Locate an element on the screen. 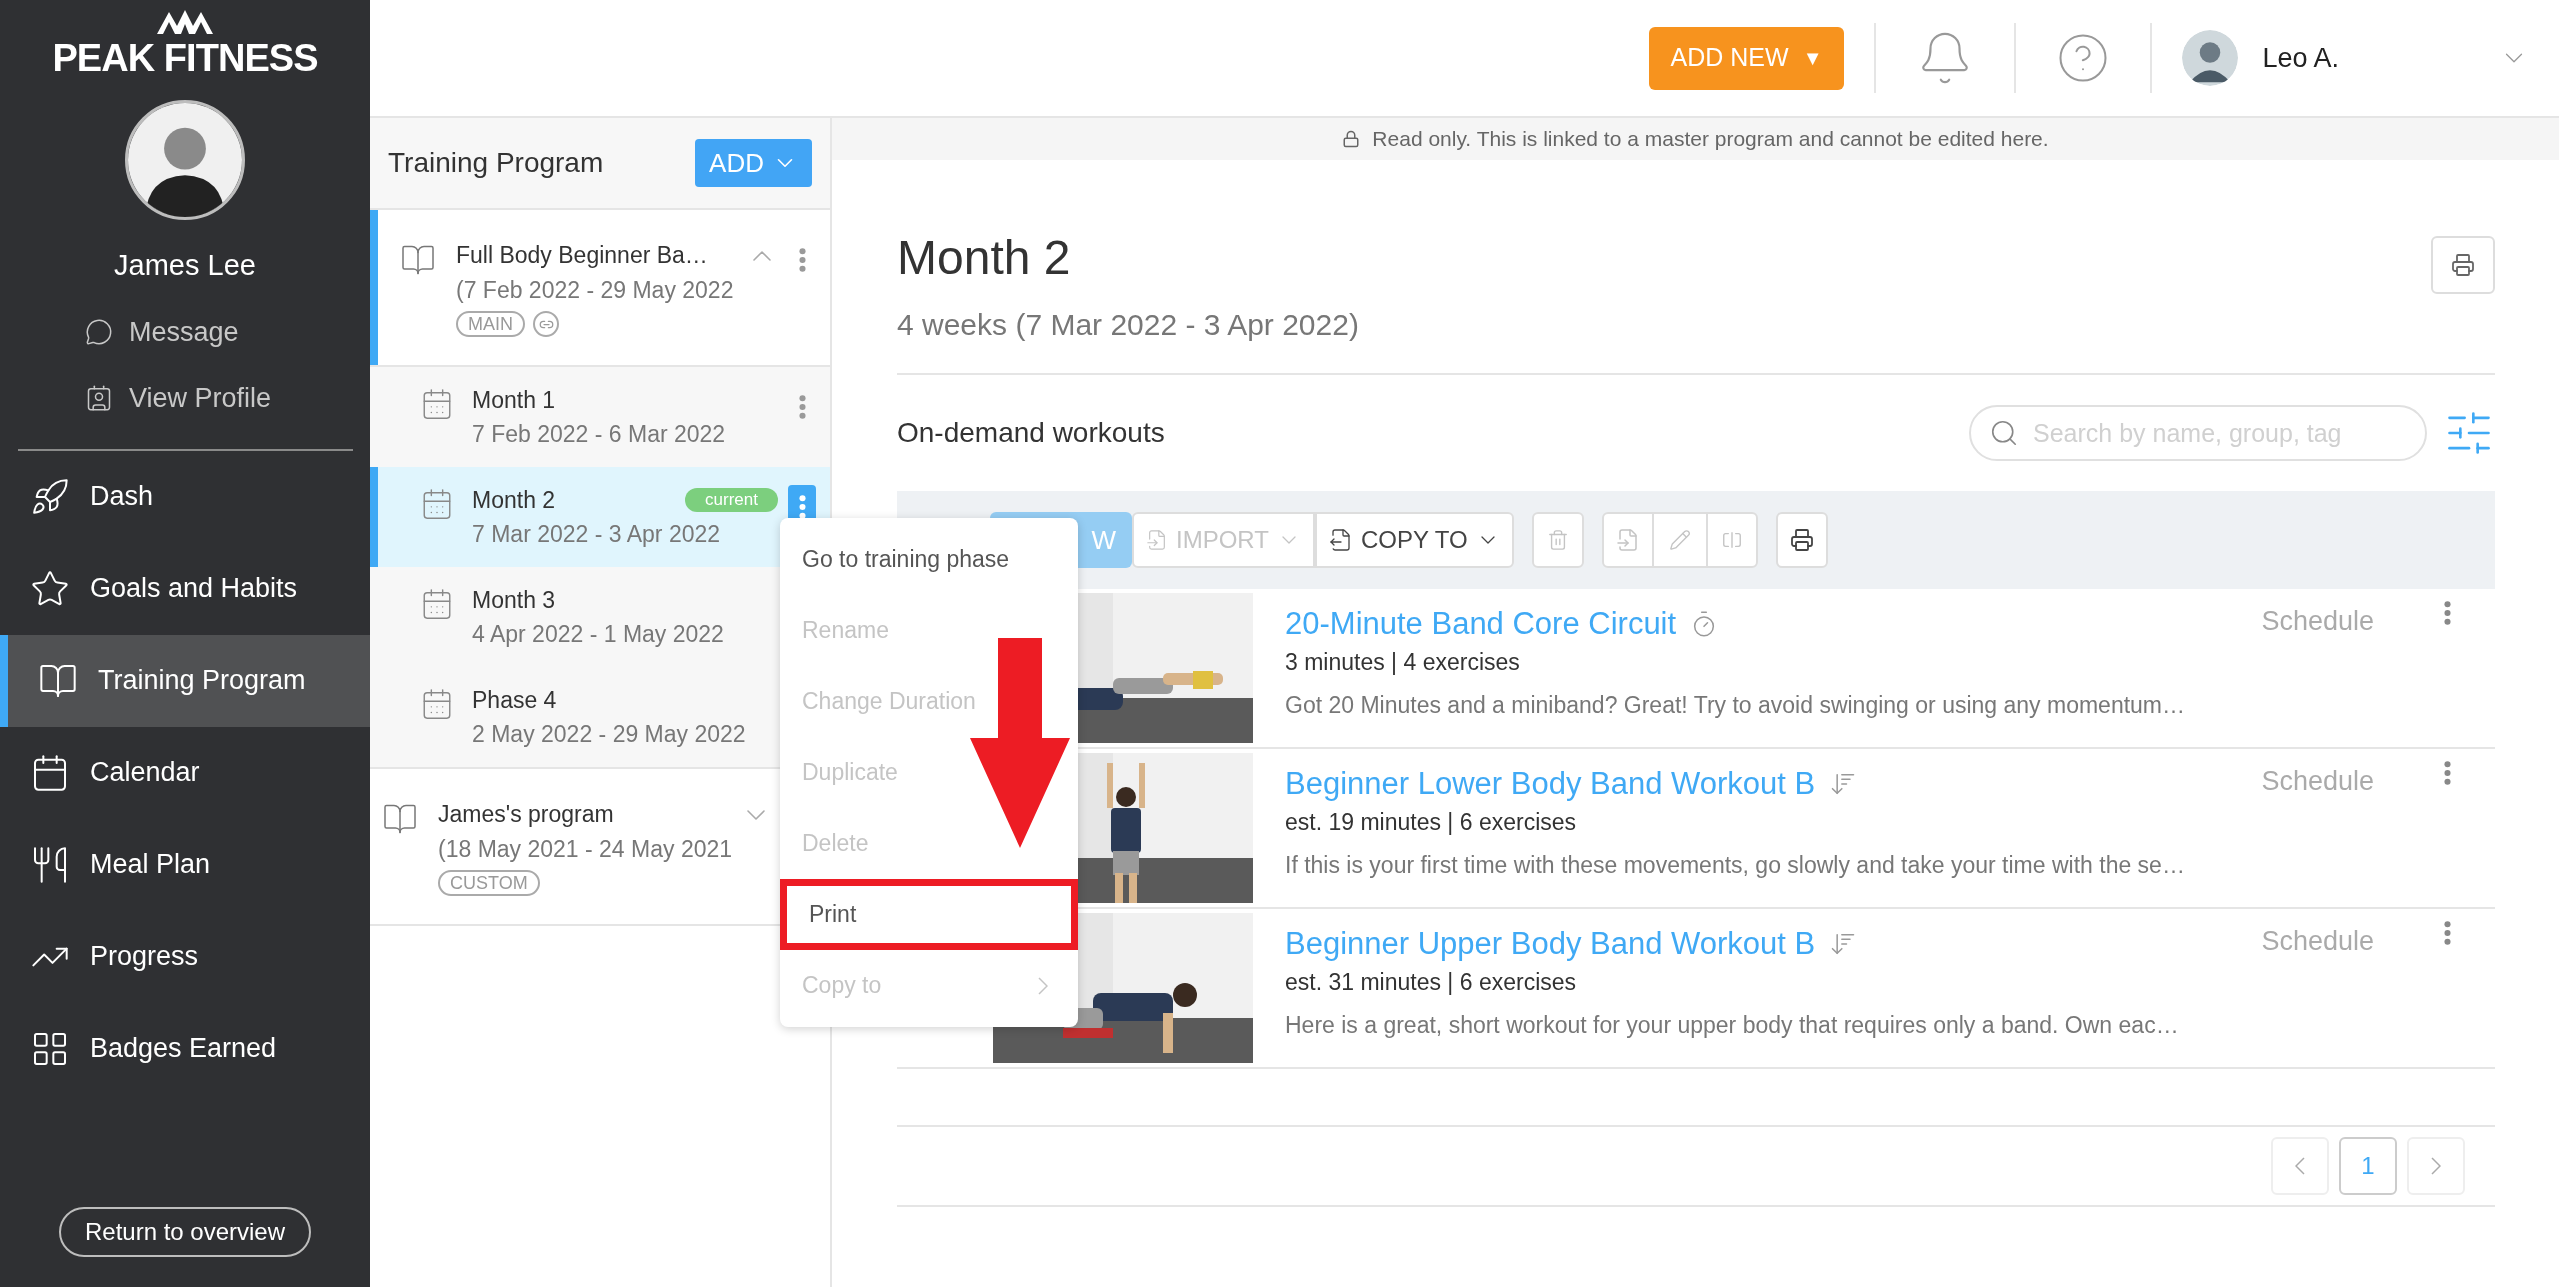  add-new-label: ADD NEW is located at coordinates (1729, 58).